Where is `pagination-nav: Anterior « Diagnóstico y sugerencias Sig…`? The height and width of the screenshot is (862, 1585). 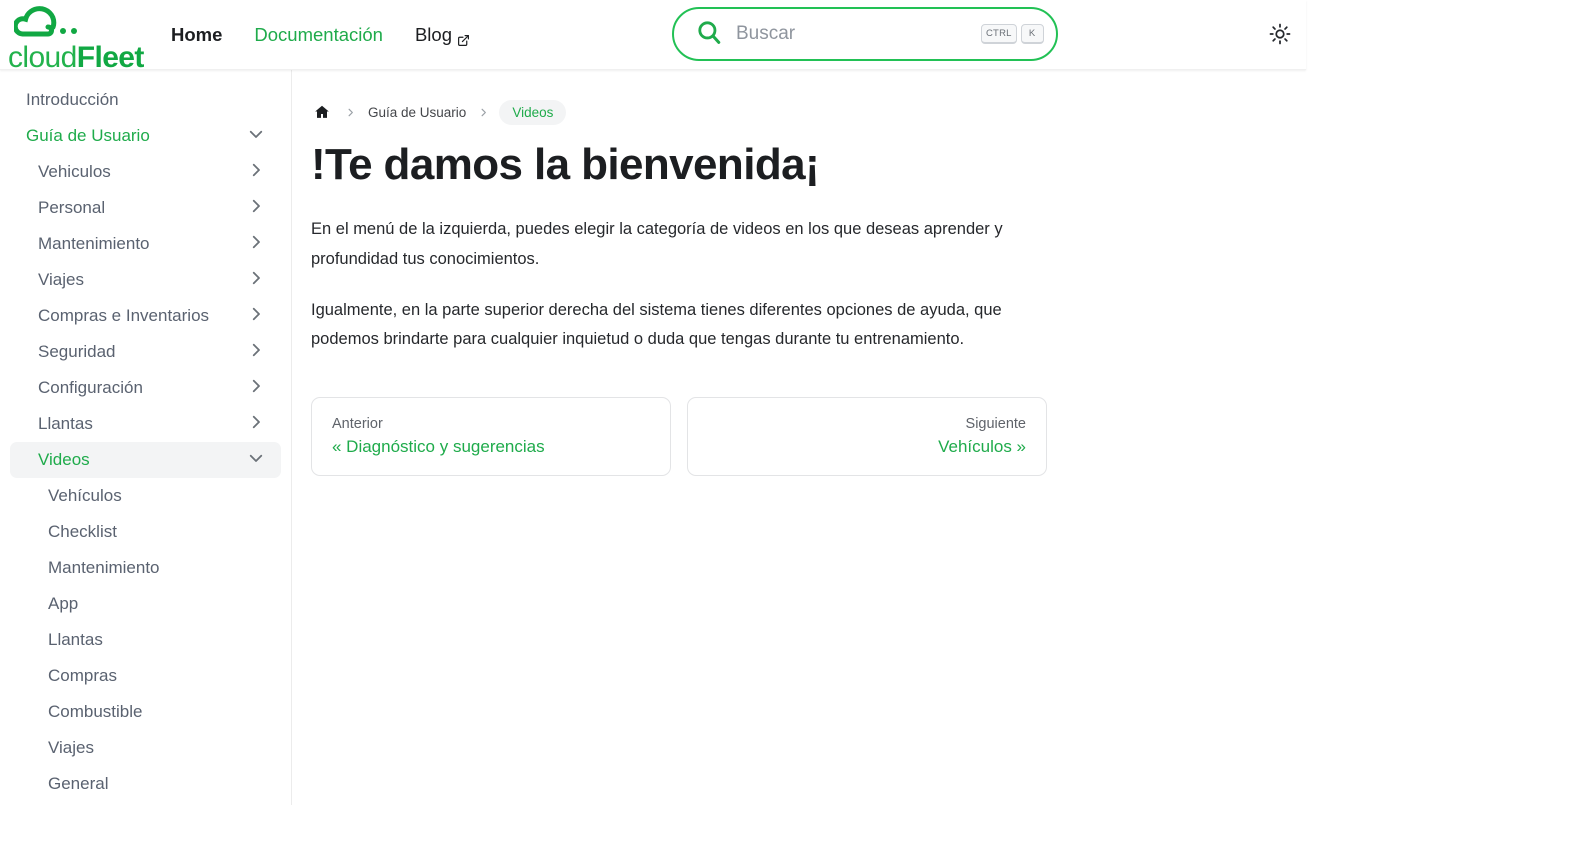 pagination-nav: Anterior « Diagnóstico y sugerencias Sig… is located at coordinates (679, 436).